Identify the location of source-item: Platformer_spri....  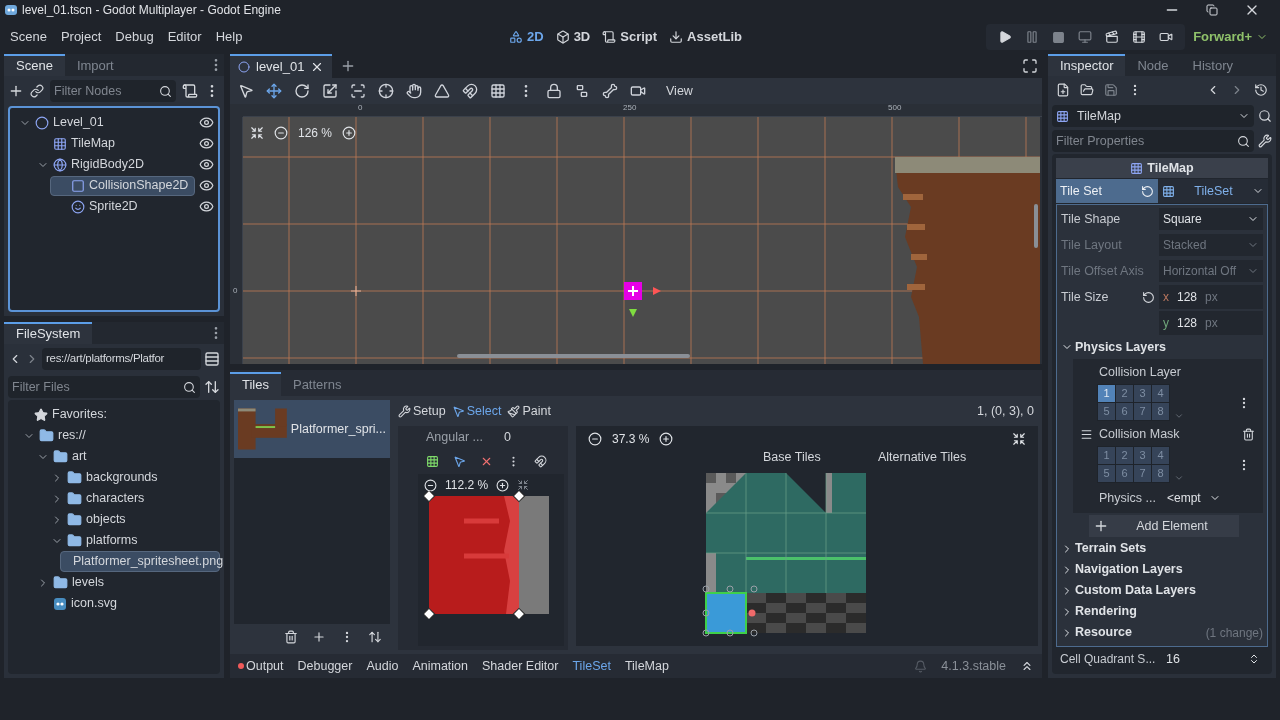
(312, 429).